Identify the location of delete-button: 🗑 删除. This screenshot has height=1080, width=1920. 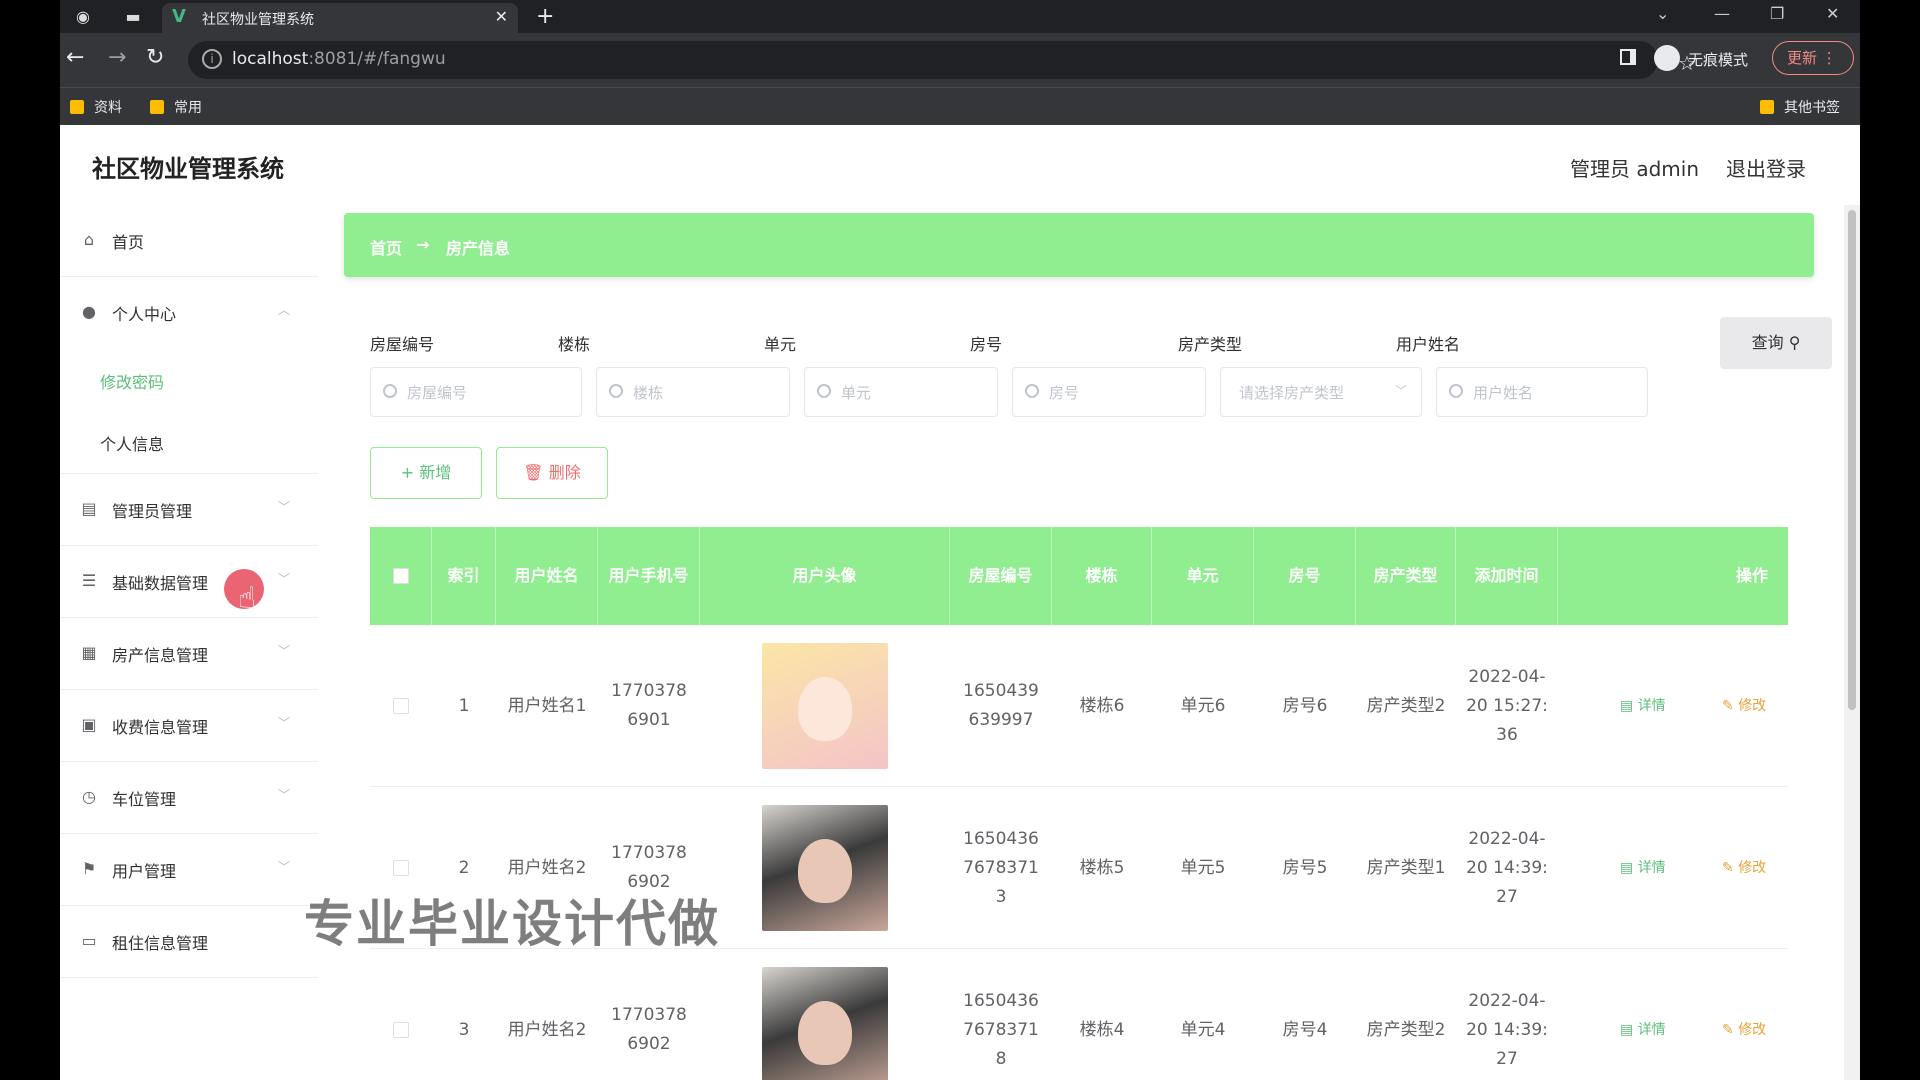
(552, 473).